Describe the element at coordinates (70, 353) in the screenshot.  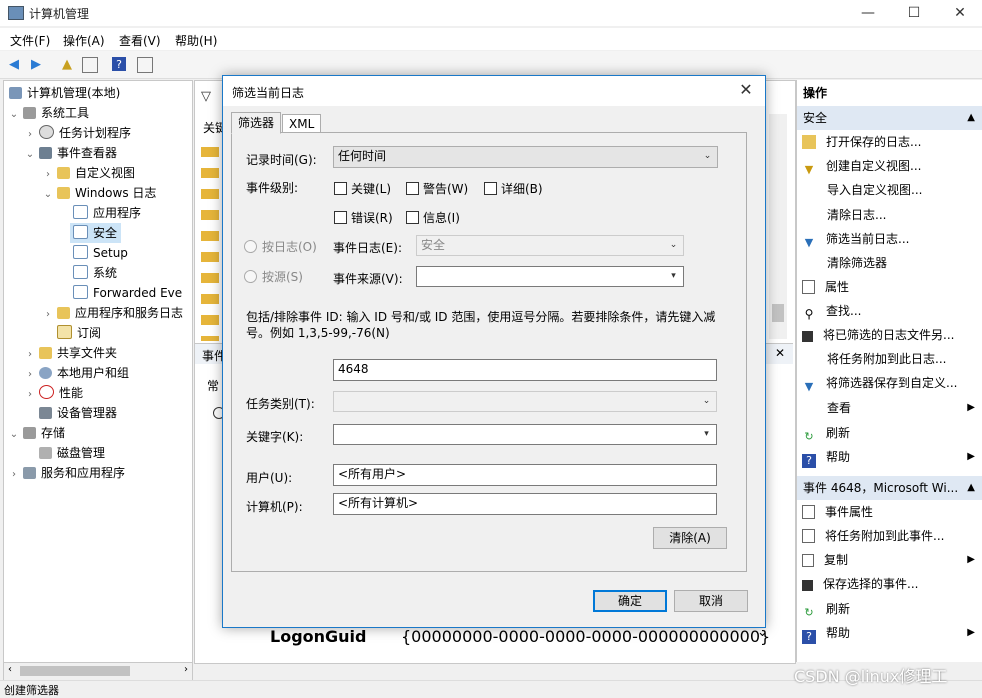
I see `tree-item-shared-folders: › 共享文件夹` at that location.